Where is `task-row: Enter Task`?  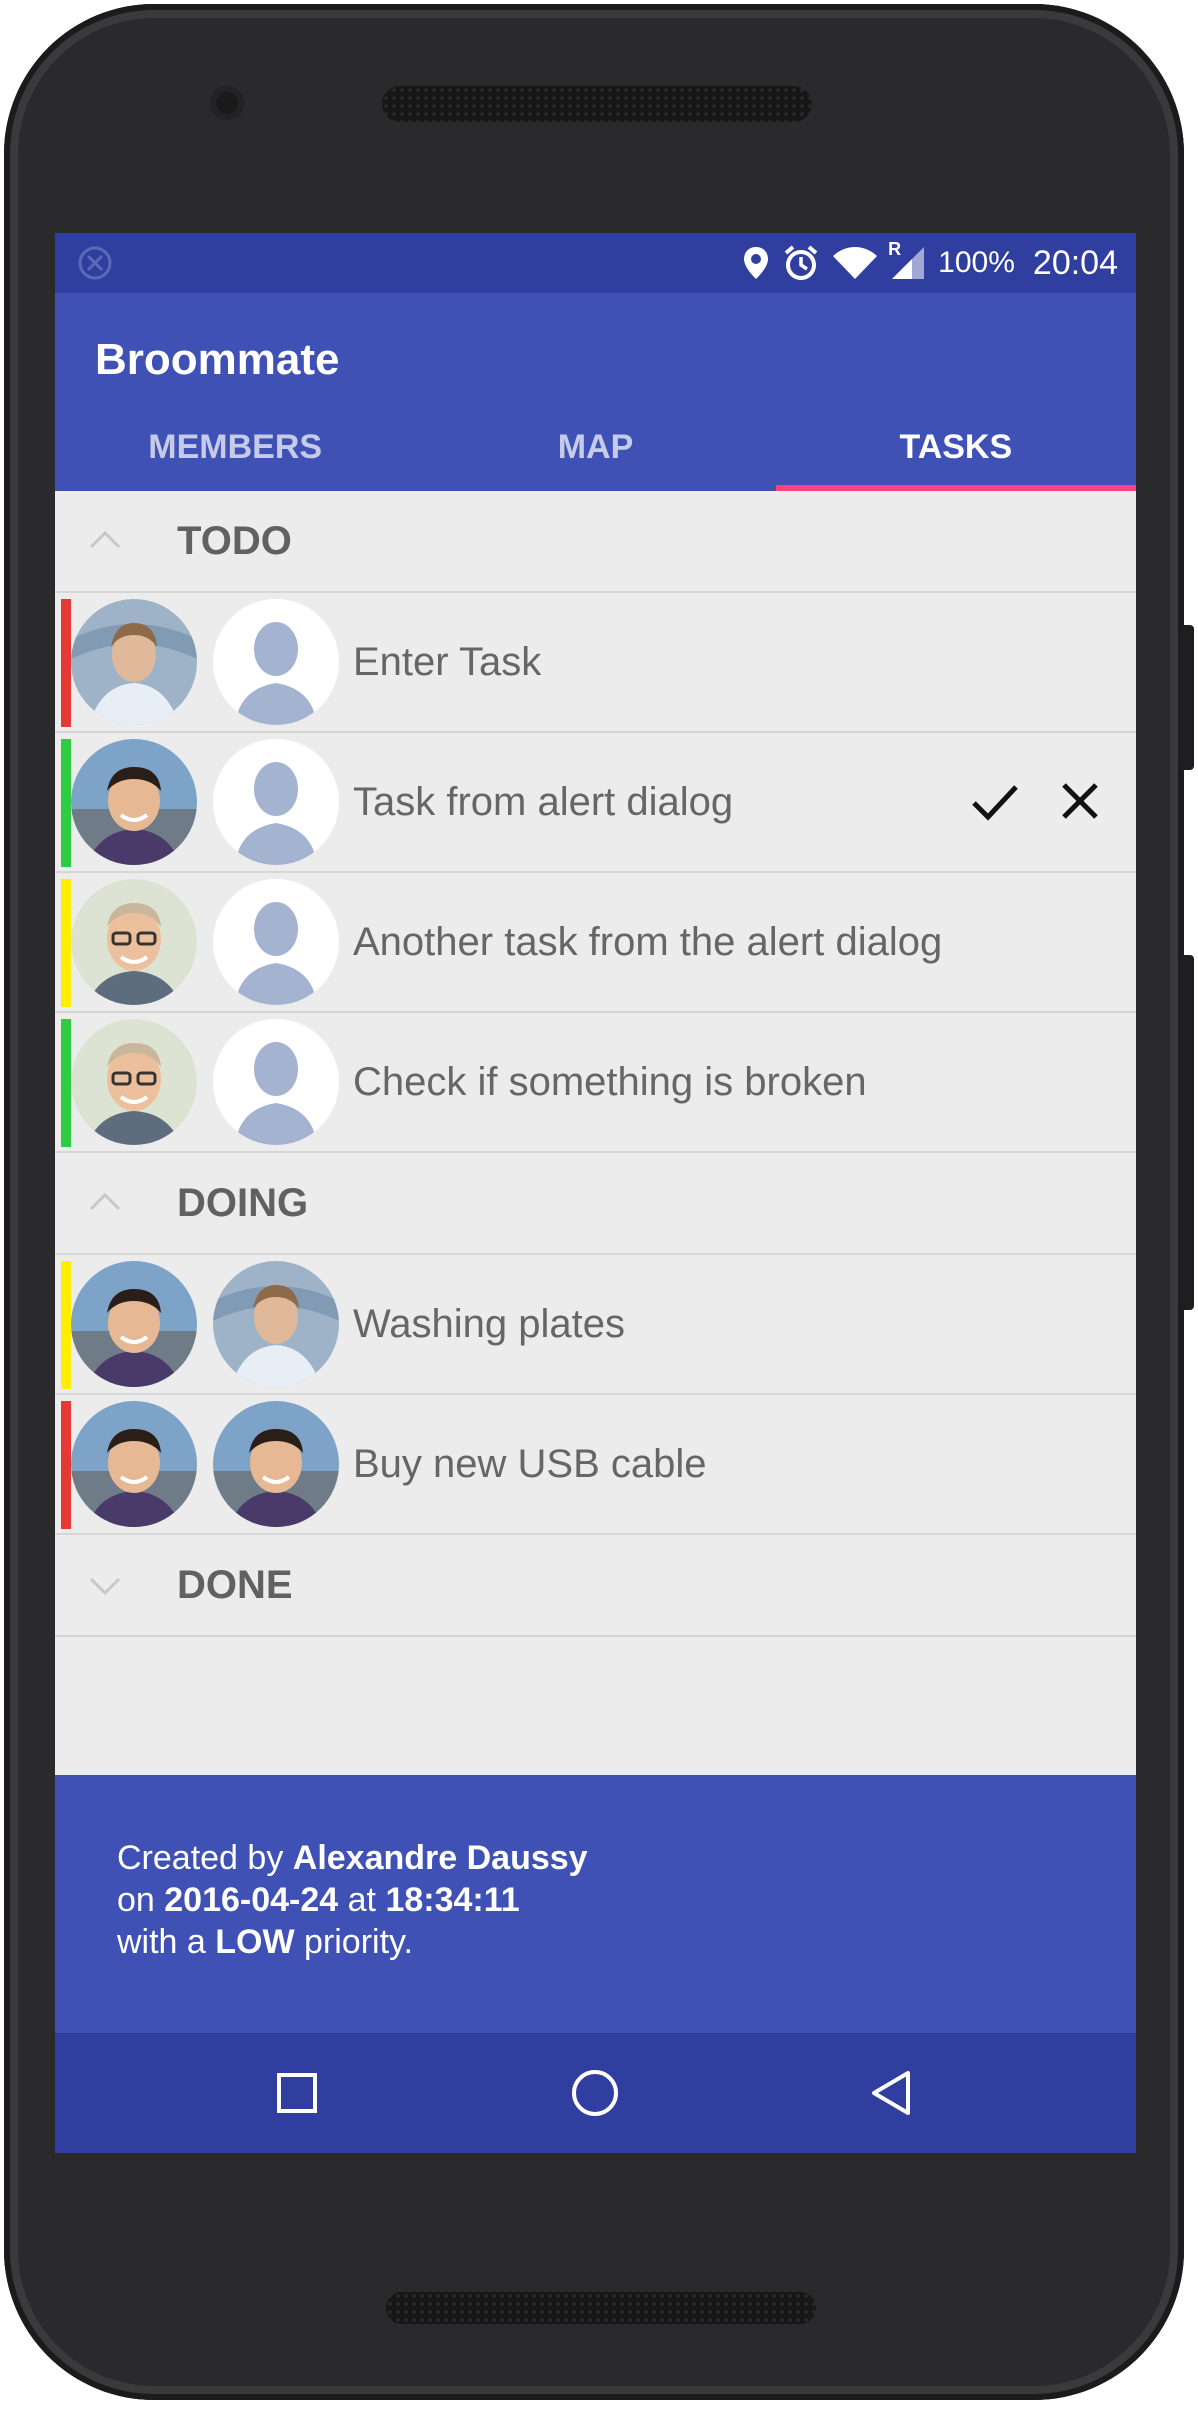 task-row: Enter Task is located at coordinates (595, 663).